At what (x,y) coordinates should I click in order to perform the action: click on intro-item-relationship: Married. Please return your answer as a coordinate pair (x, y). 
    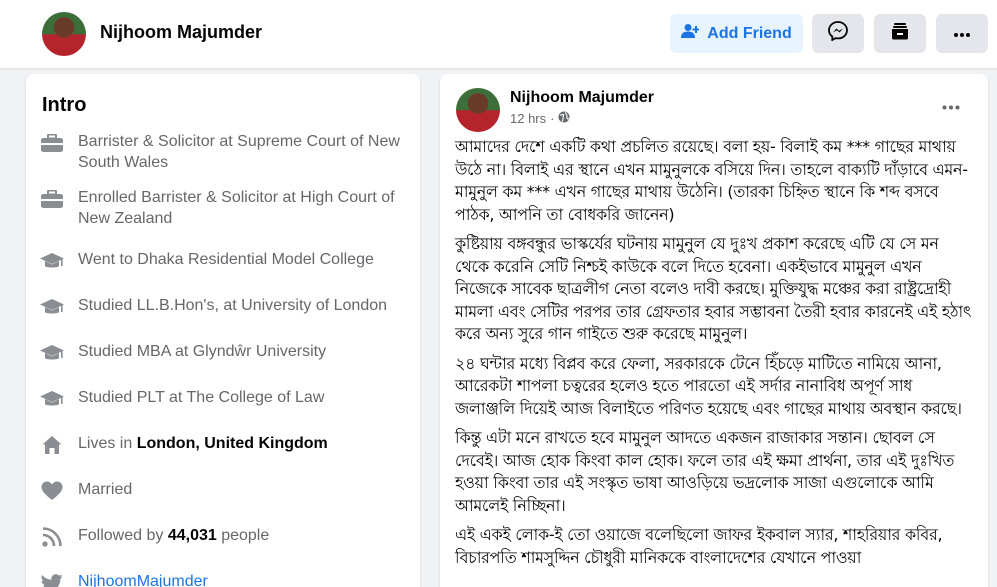
    Looking at the image, I should click on (225, 491).